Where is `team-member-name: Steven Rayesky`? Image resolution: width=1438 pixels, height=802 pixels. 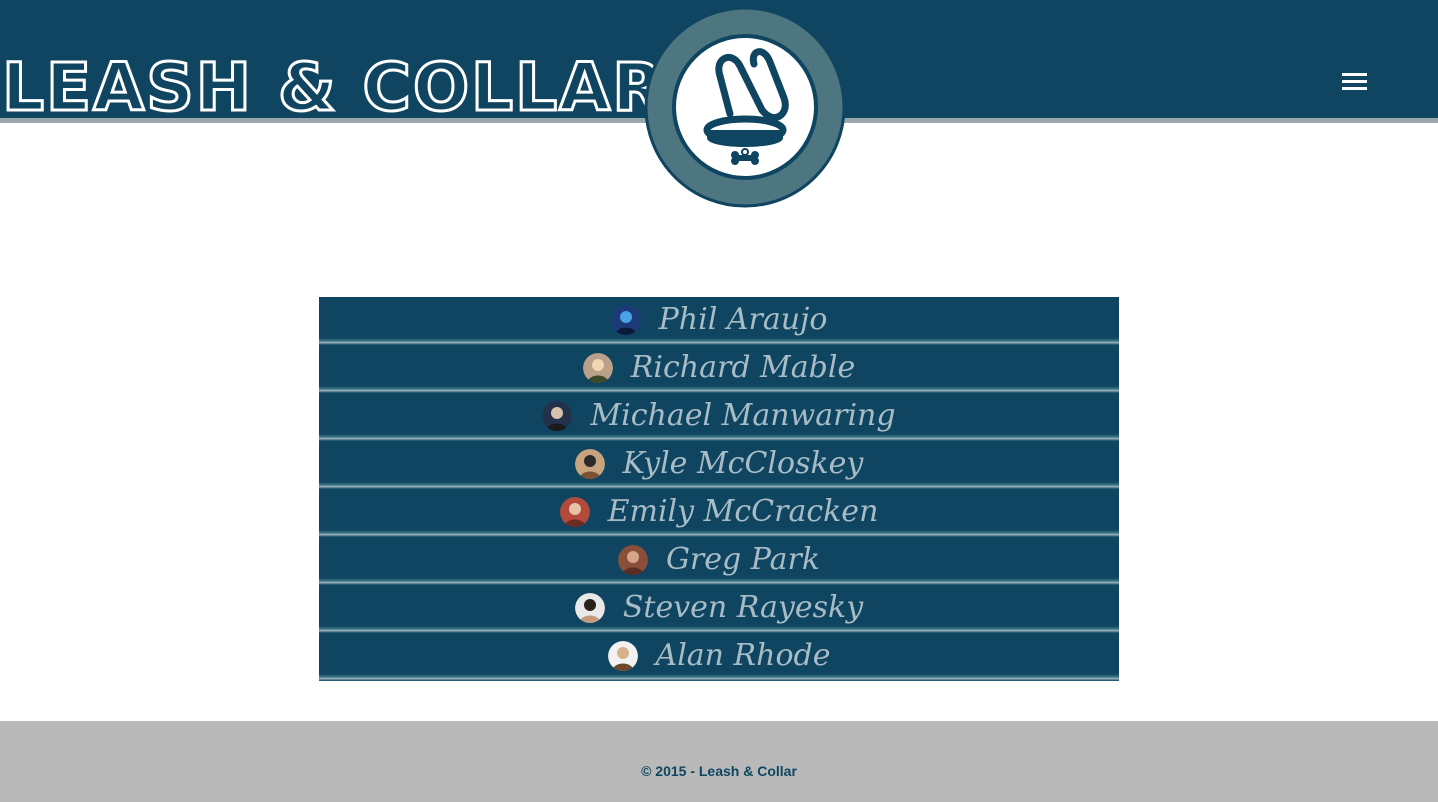
team-member-name: Steven Rayesky is located at coordinates (743, 607).